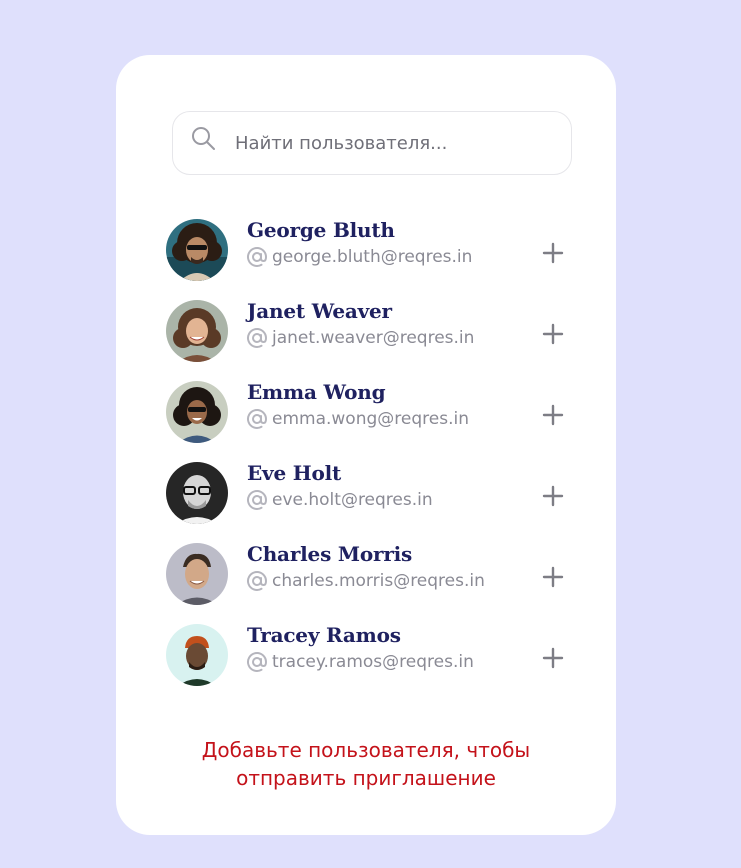 The image size is (741, 868). What do you see at coordinates (370, 419) in the screenshot?
I see `user-email: emma.wong@reqres.in` at bounding box center [370, 419].